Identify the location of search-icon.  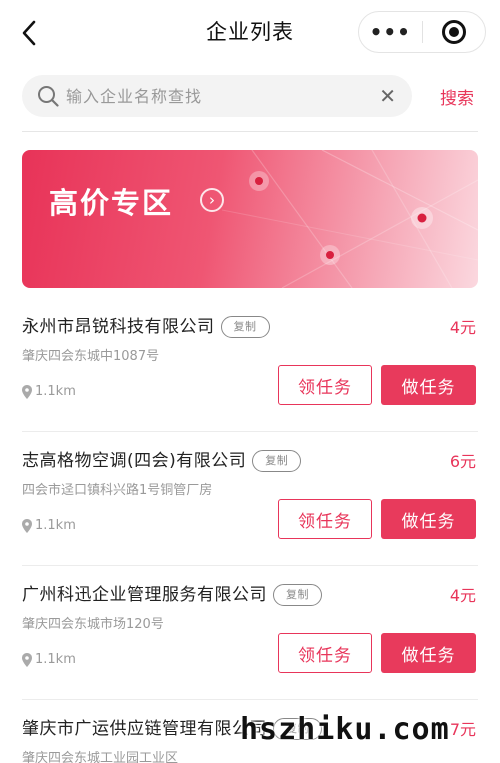
(48, 96).